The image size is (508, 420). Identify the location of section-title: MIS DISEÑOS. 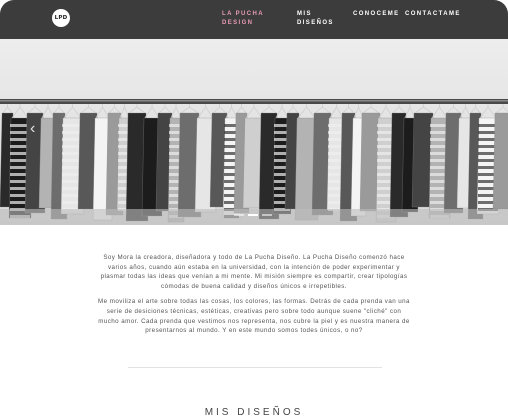
(254, 412).